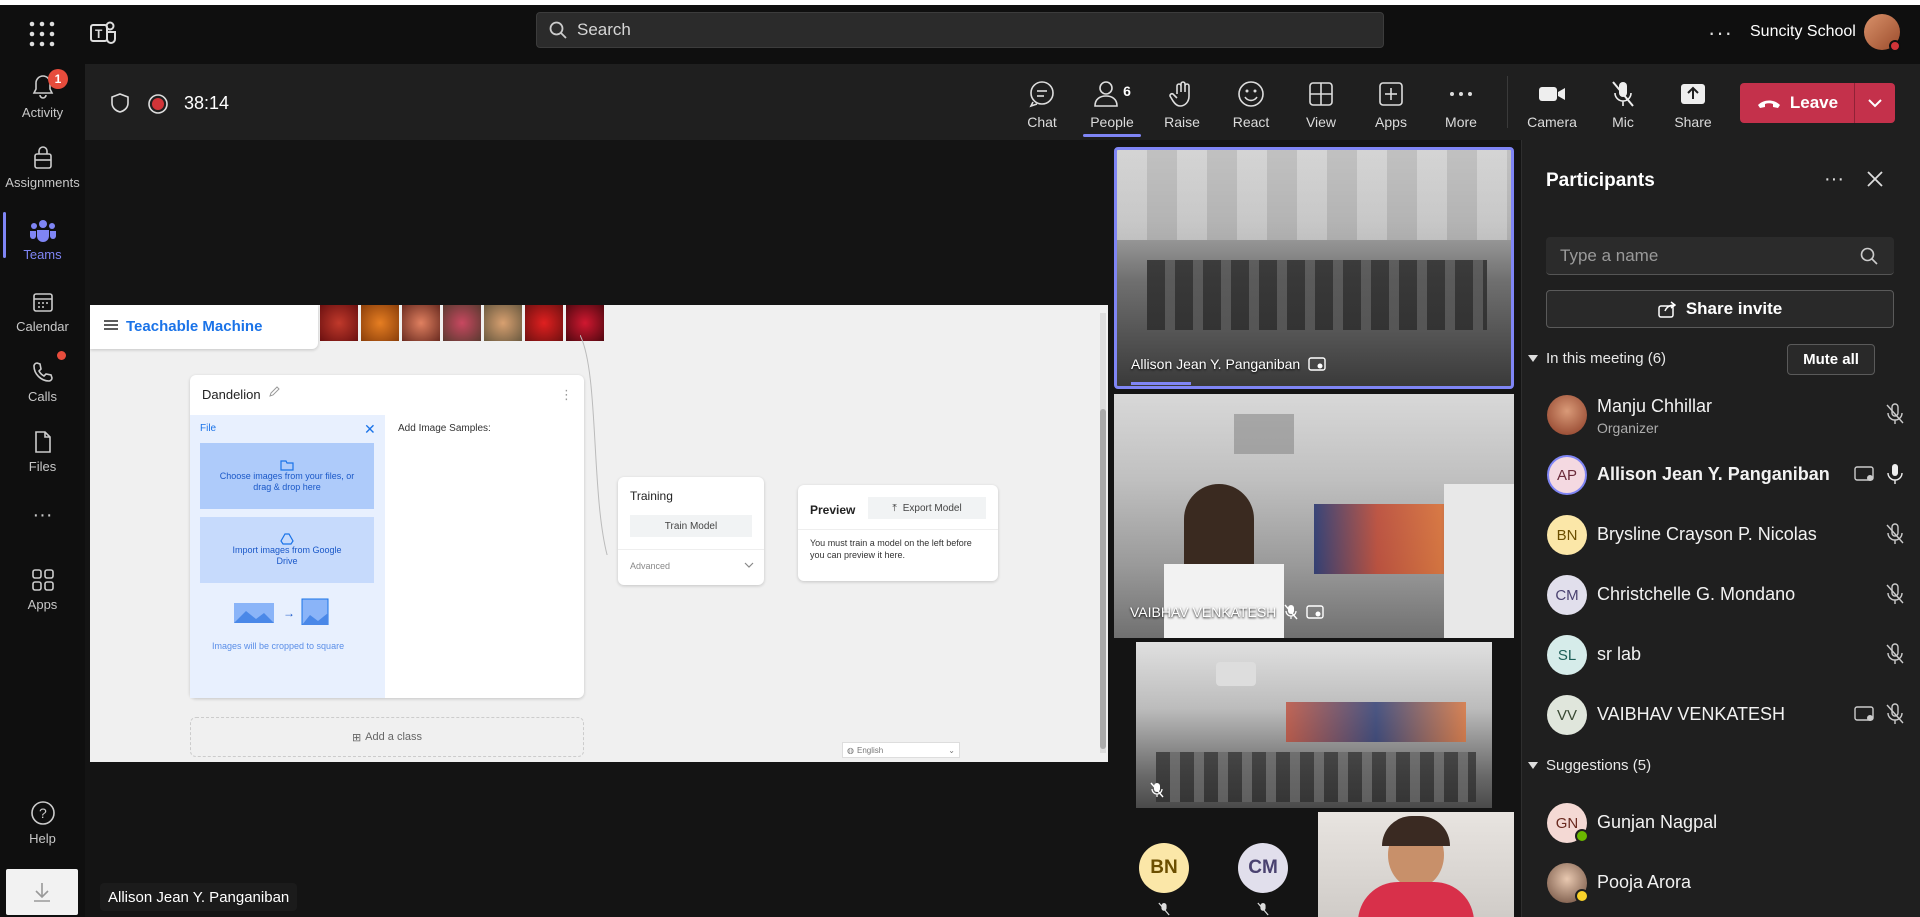 The image size is (1920, 917). What do you see at coordinates (1875, 179) in the screenshot?
I see `close-panel-button` at bounding box center [1875, 179].